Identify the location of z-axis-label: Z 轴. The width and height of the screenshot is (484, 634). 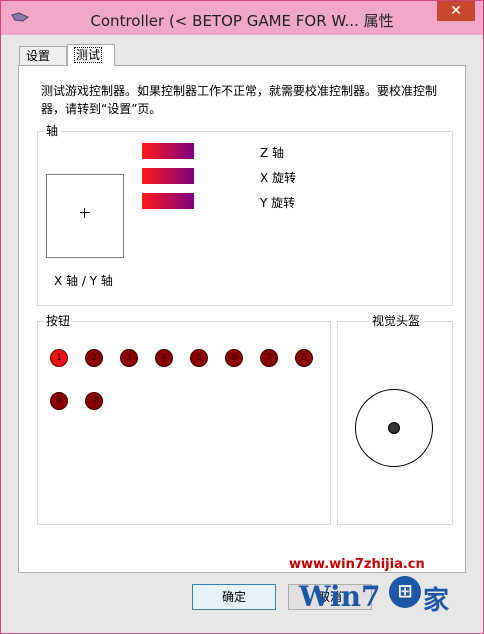
(272, 153).